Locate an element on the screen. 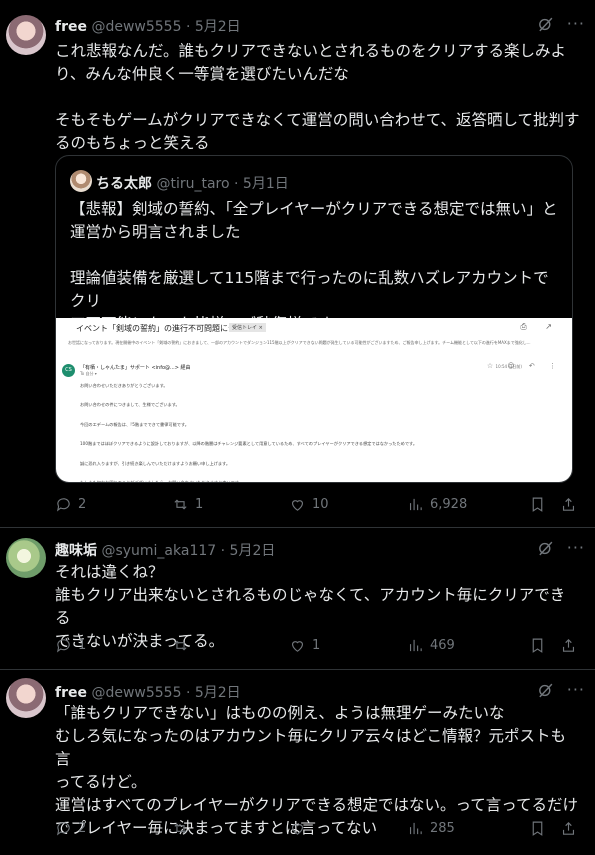 This screenshot has height=855, width=595. mail-to: To 自分 ▾ is located at coordinates (88, 373).